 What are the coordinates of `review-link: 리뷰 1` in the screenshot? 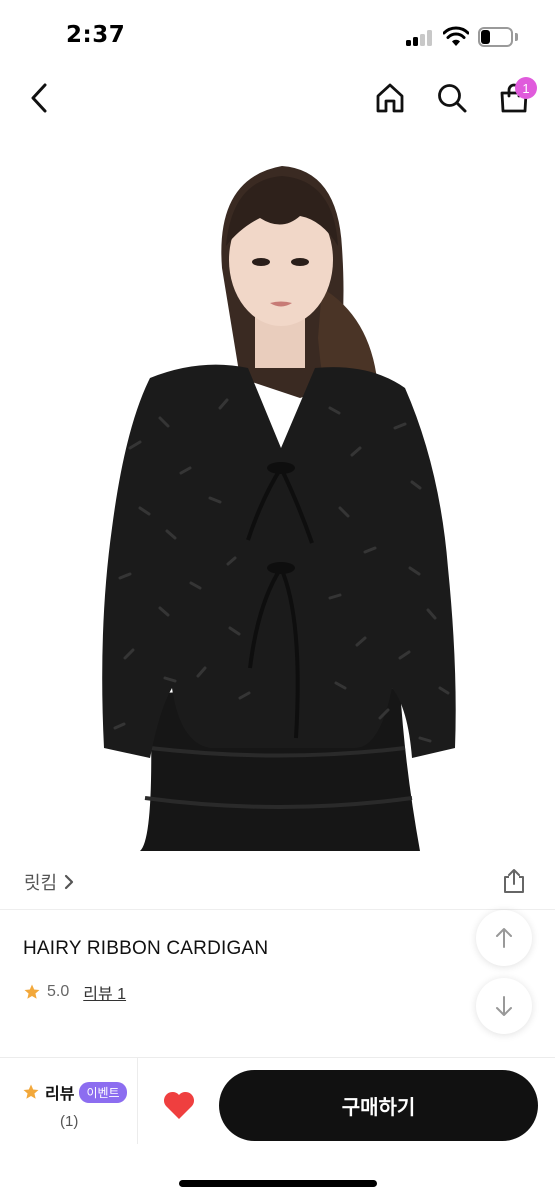 It's located at (104, 992).